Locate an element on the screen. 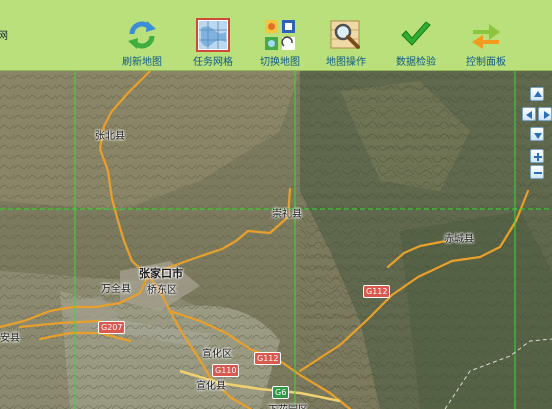 Image resolution: width=552 pixels, height=409 pixels. task-grid-label: 任务网格 is located at coordinates (213, 62).